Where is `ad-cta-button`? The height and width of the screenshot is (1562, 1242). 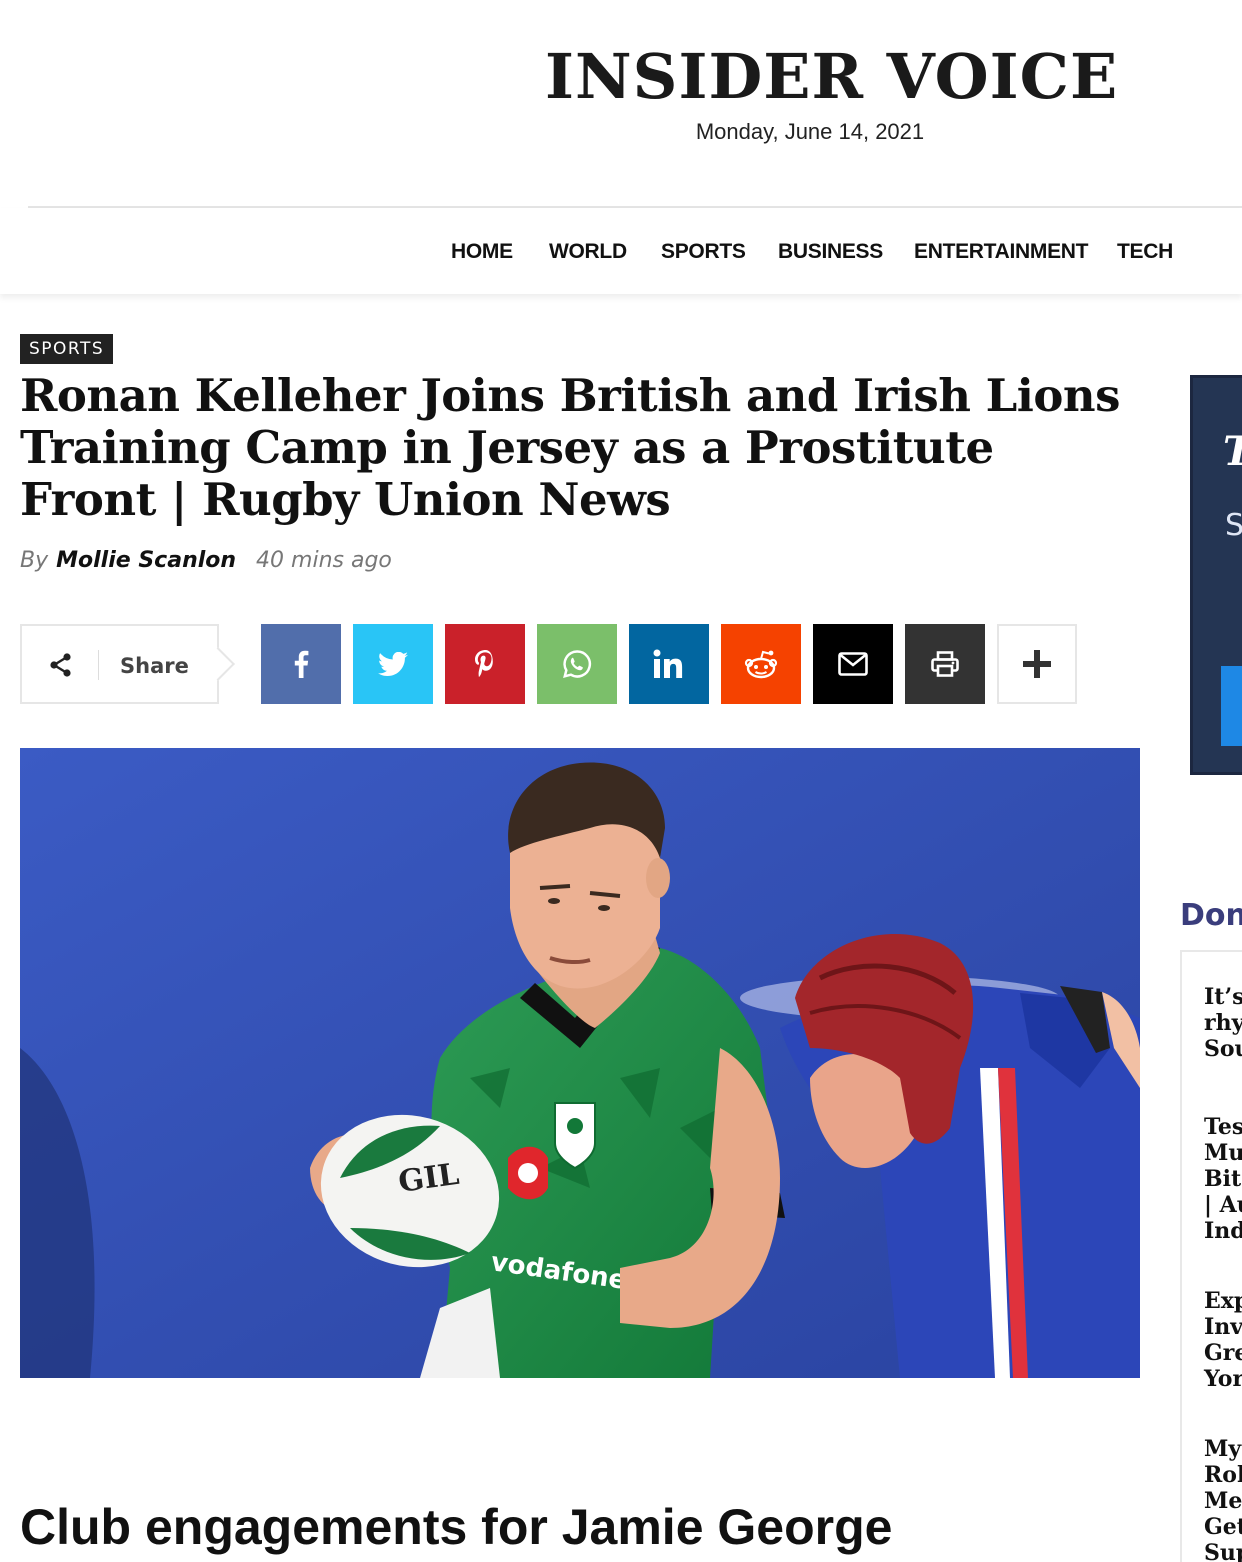
ad-cta-button is located at coordinates (1231, 706).